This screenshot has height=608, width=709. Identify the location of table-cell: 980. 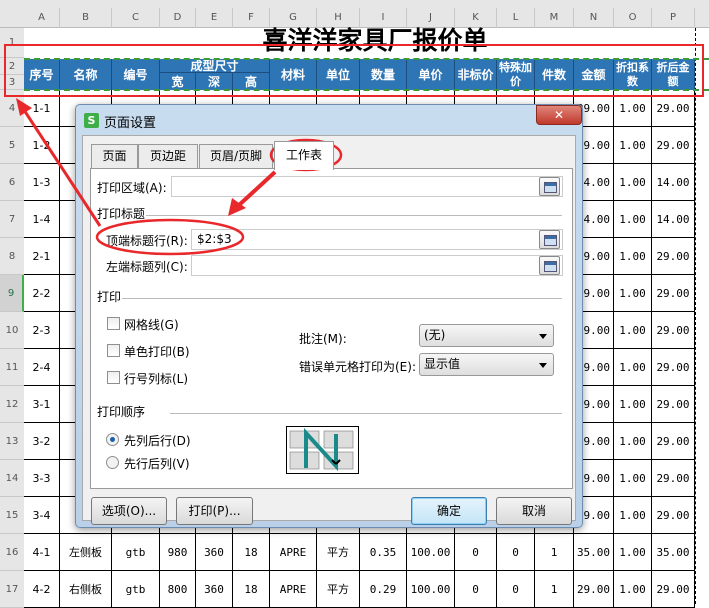
(178, 552).